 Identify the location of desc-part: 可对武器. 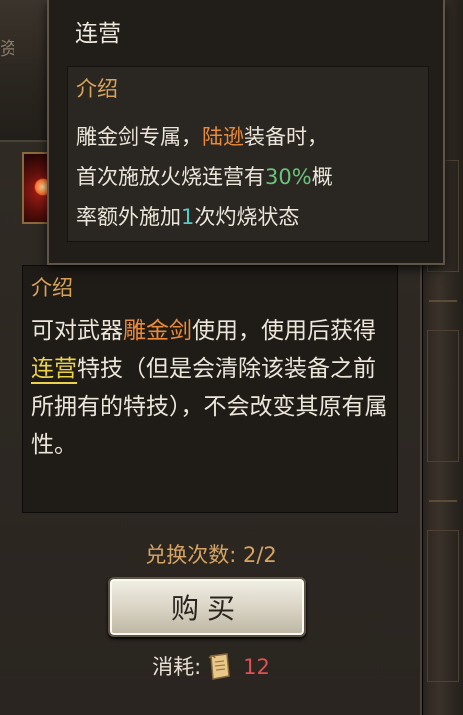
(77, 331).